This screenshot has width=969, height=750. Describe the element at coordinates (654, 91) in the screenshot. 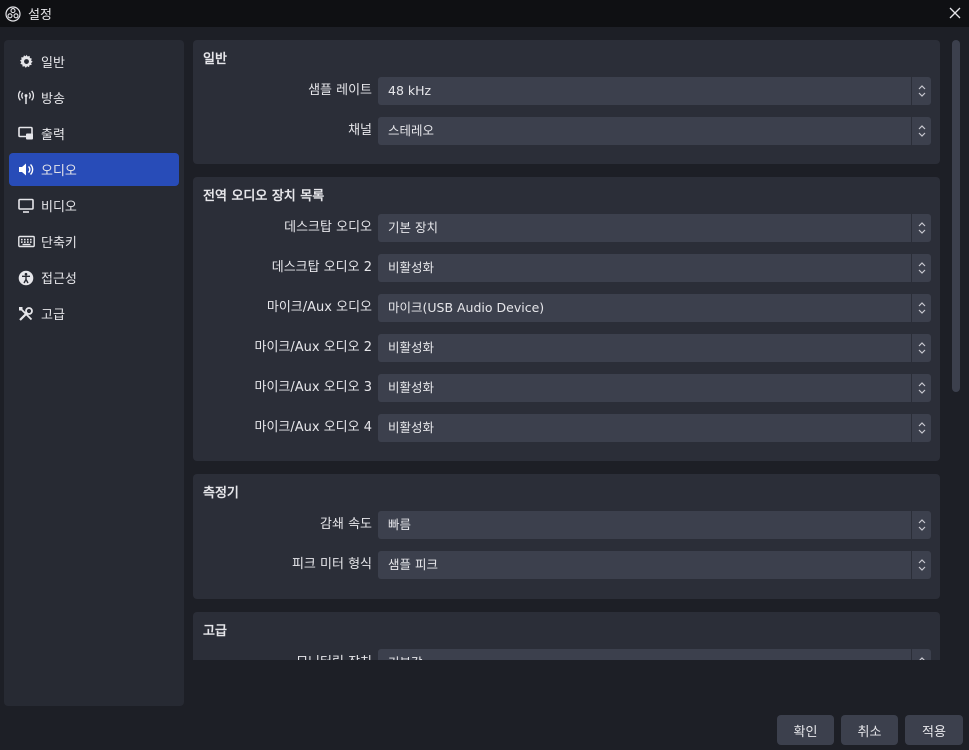

I see `sample-rate-select: 48 kHz` at that location.